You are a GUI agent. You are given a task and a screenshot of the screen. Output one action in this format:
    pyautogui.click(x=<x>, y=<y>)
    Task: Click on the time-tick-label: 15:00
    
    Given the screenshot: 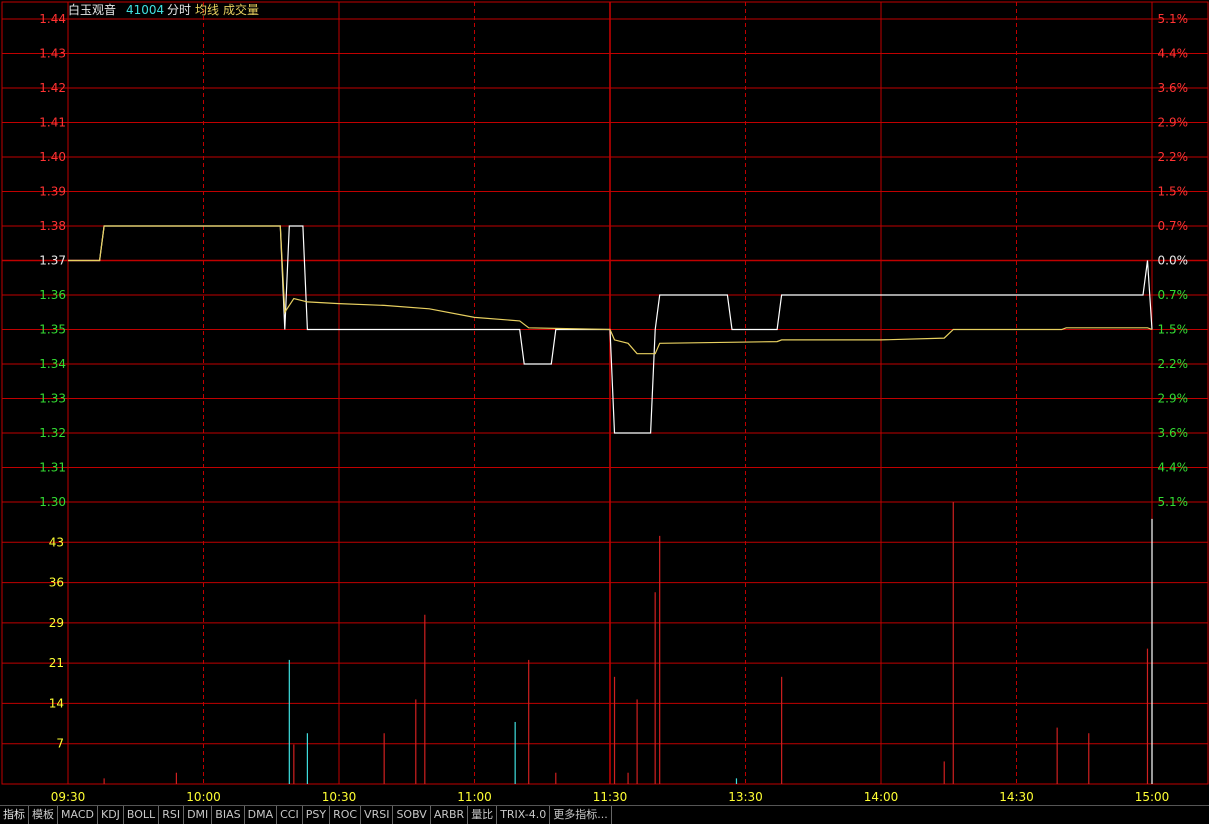 What is the action you would take?
    pyautogui.click(x=1152, y=797)
    